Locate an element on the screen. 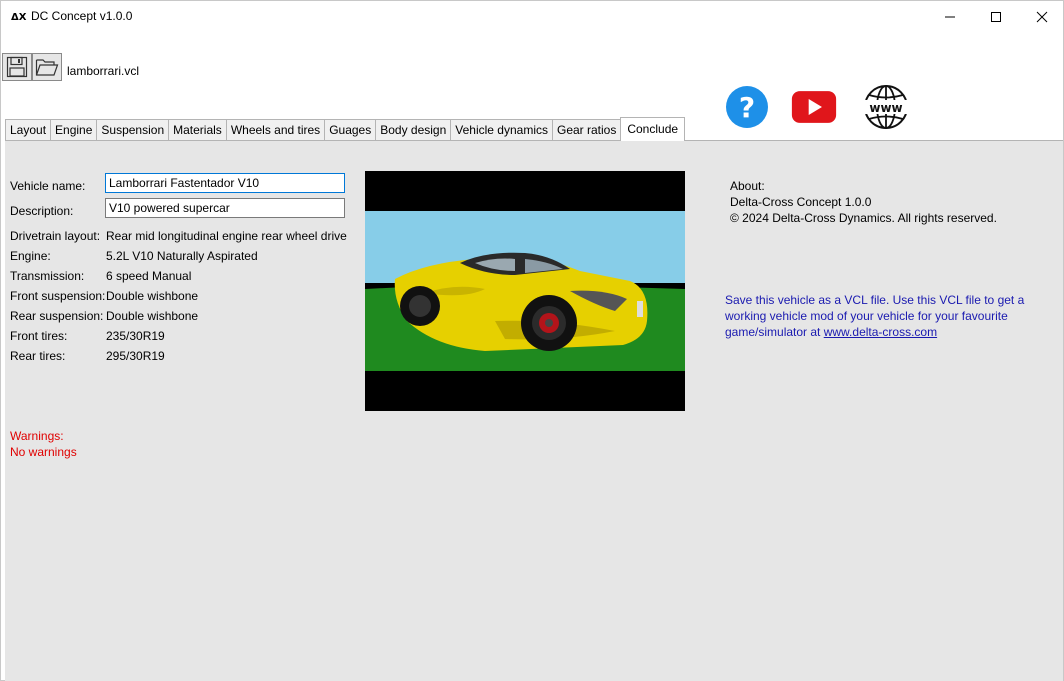  www-globe-icon: www is located at coordinates (886, 107).